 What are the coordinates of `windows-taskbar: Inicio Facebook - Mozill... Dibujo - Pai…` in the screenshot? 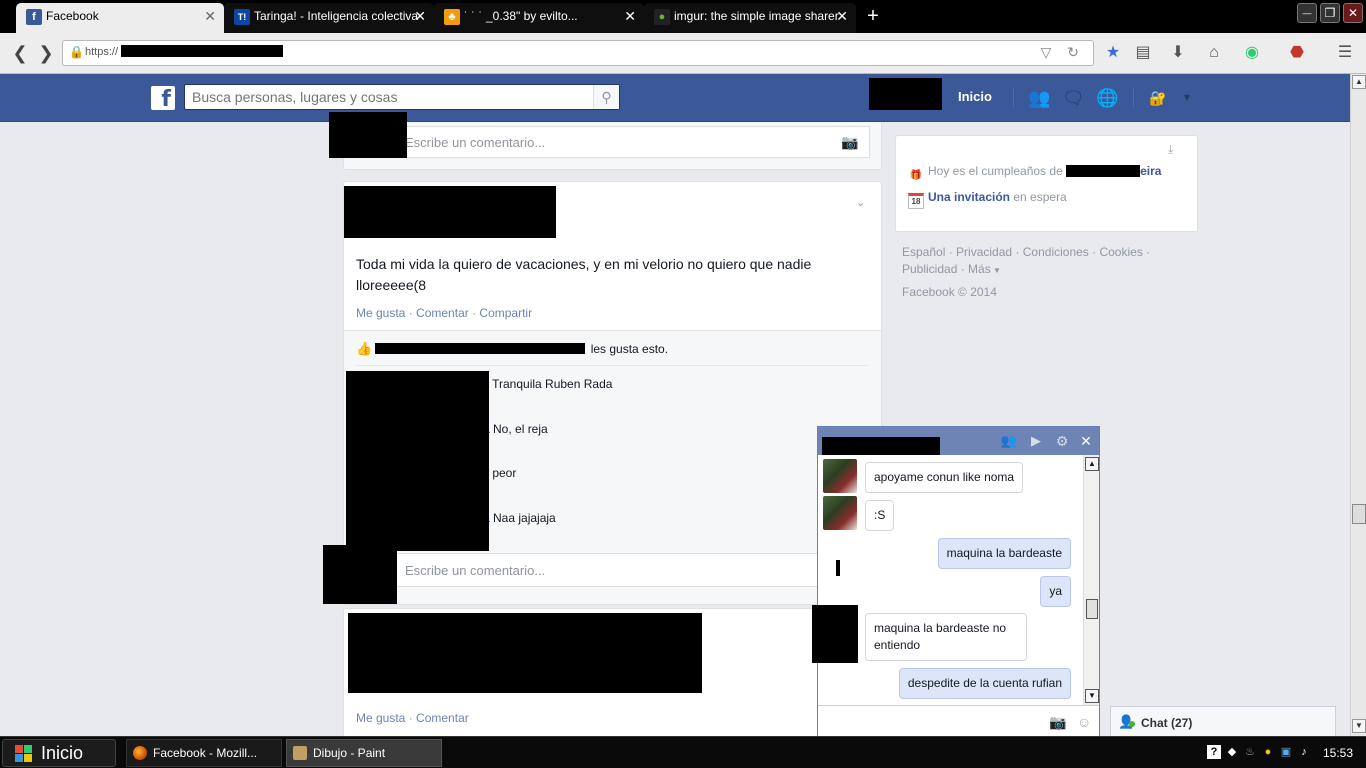 It's located at (683, 752).